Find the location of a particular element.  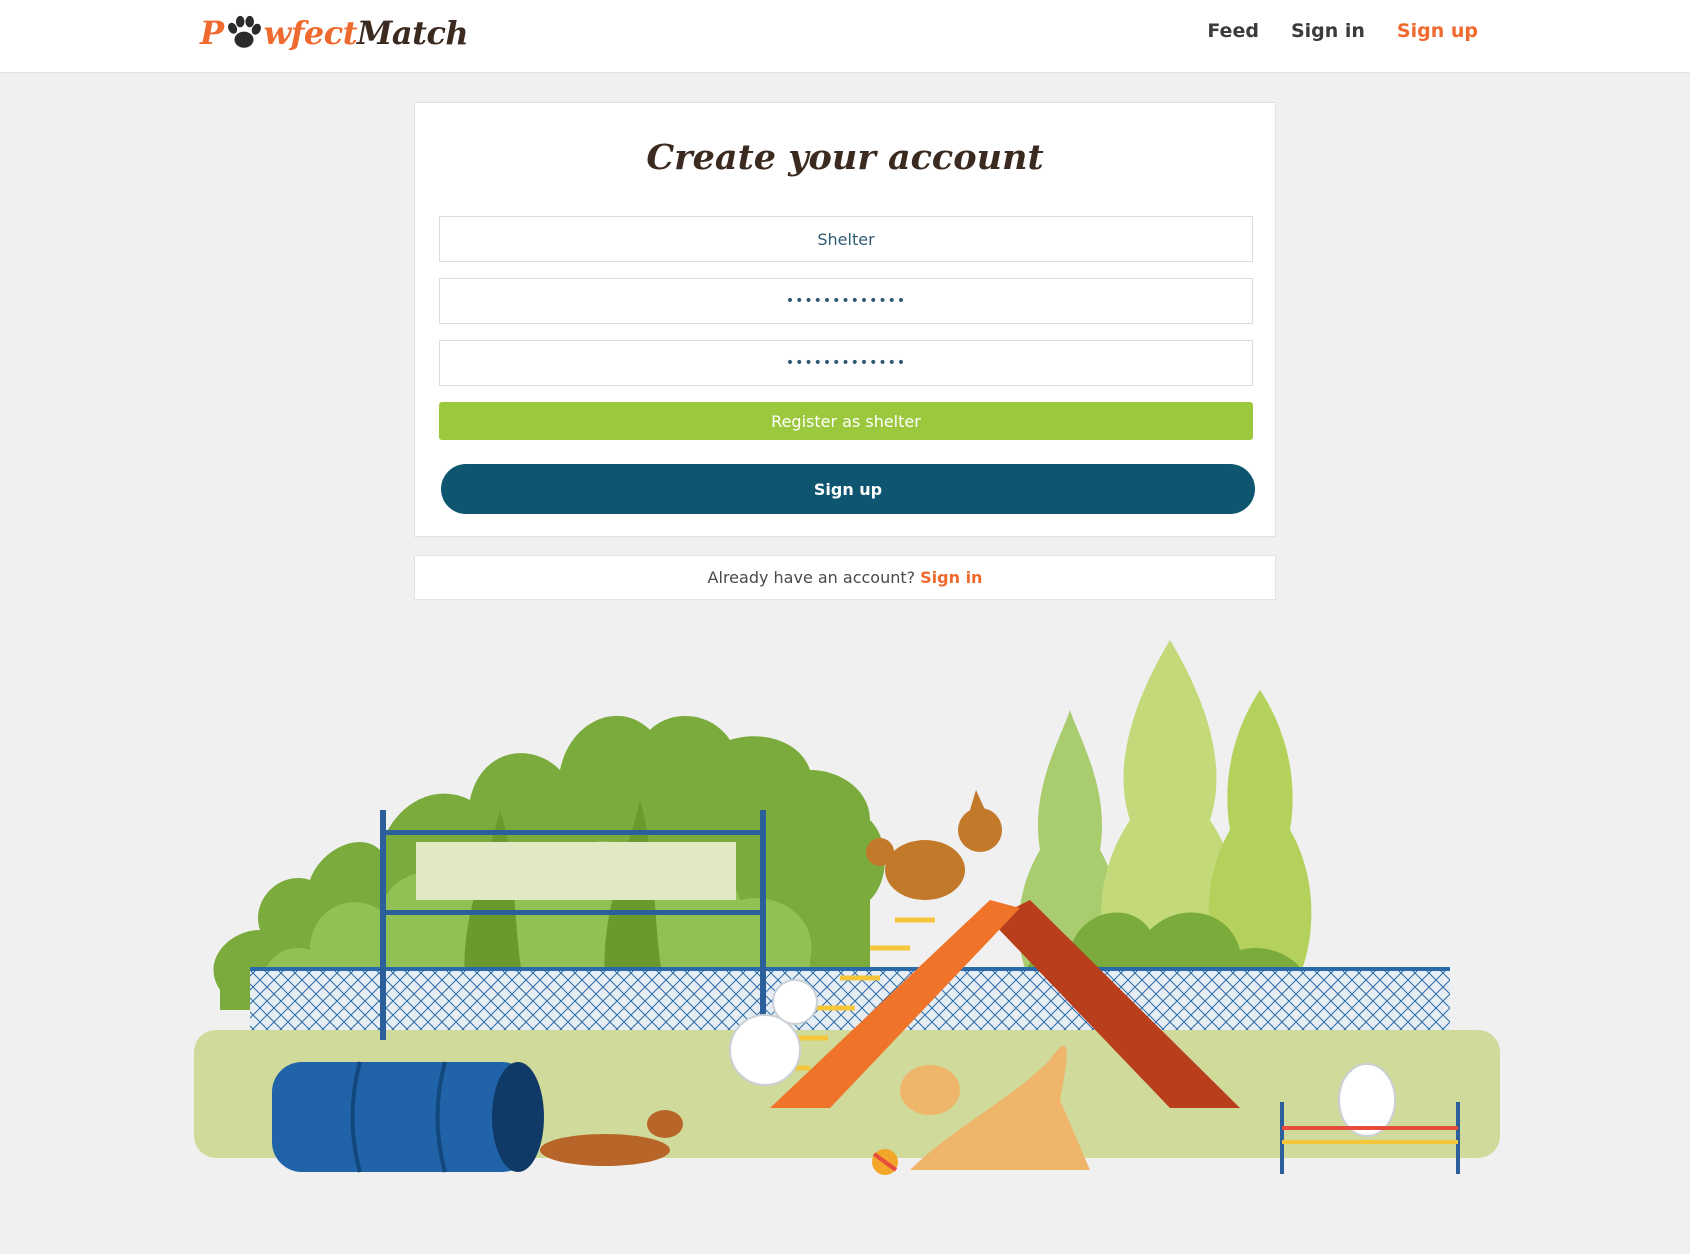

dog-white-small is located at coordinates (1367, 1100).